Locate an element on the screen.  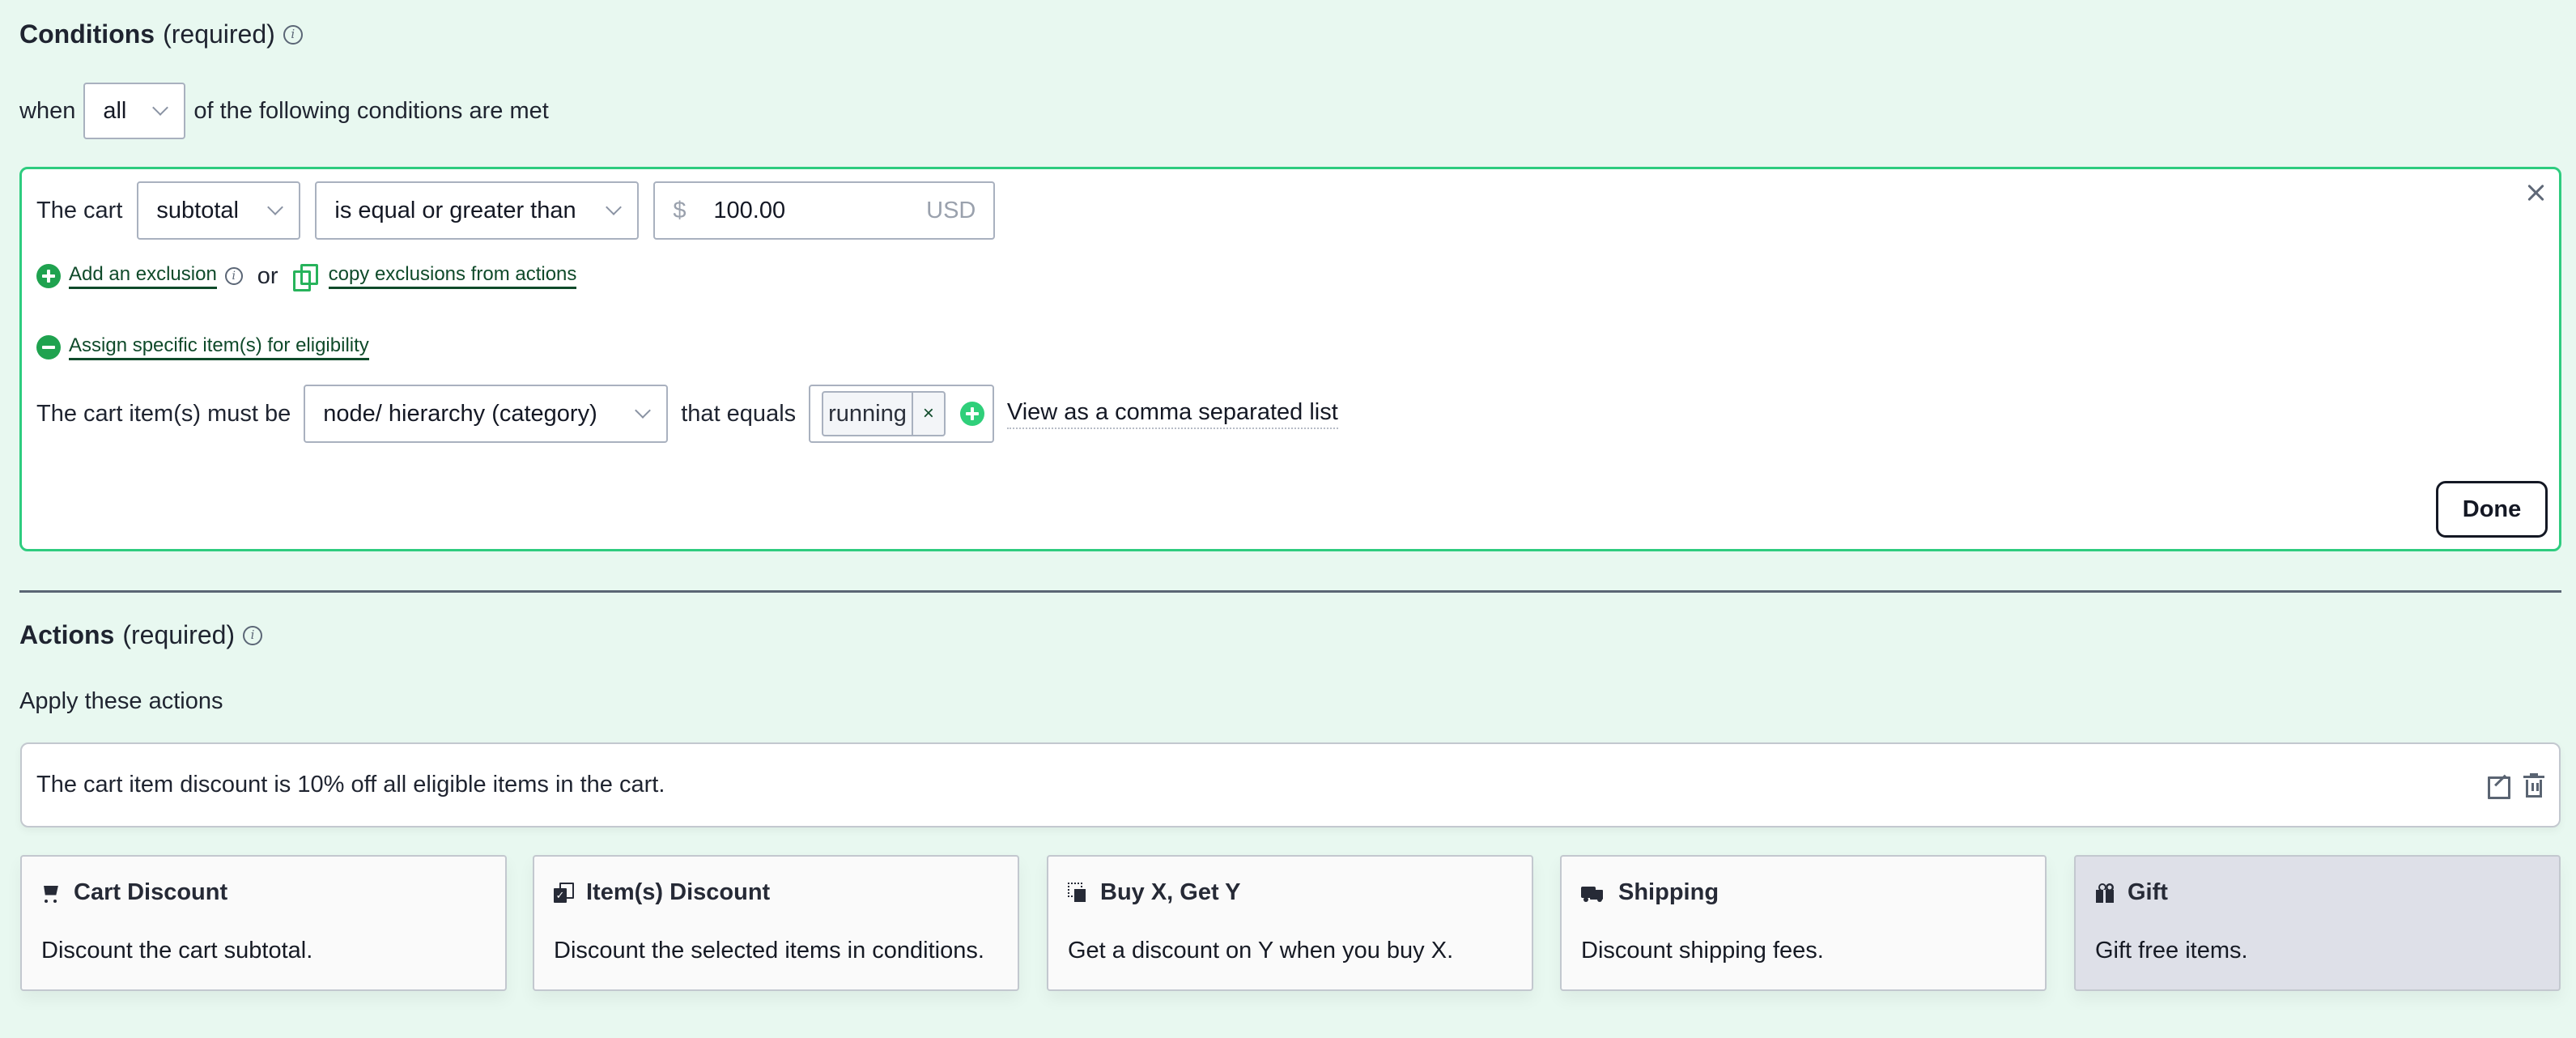
amount-input: $ 100.00 USD is located at coordinates (825, 210).